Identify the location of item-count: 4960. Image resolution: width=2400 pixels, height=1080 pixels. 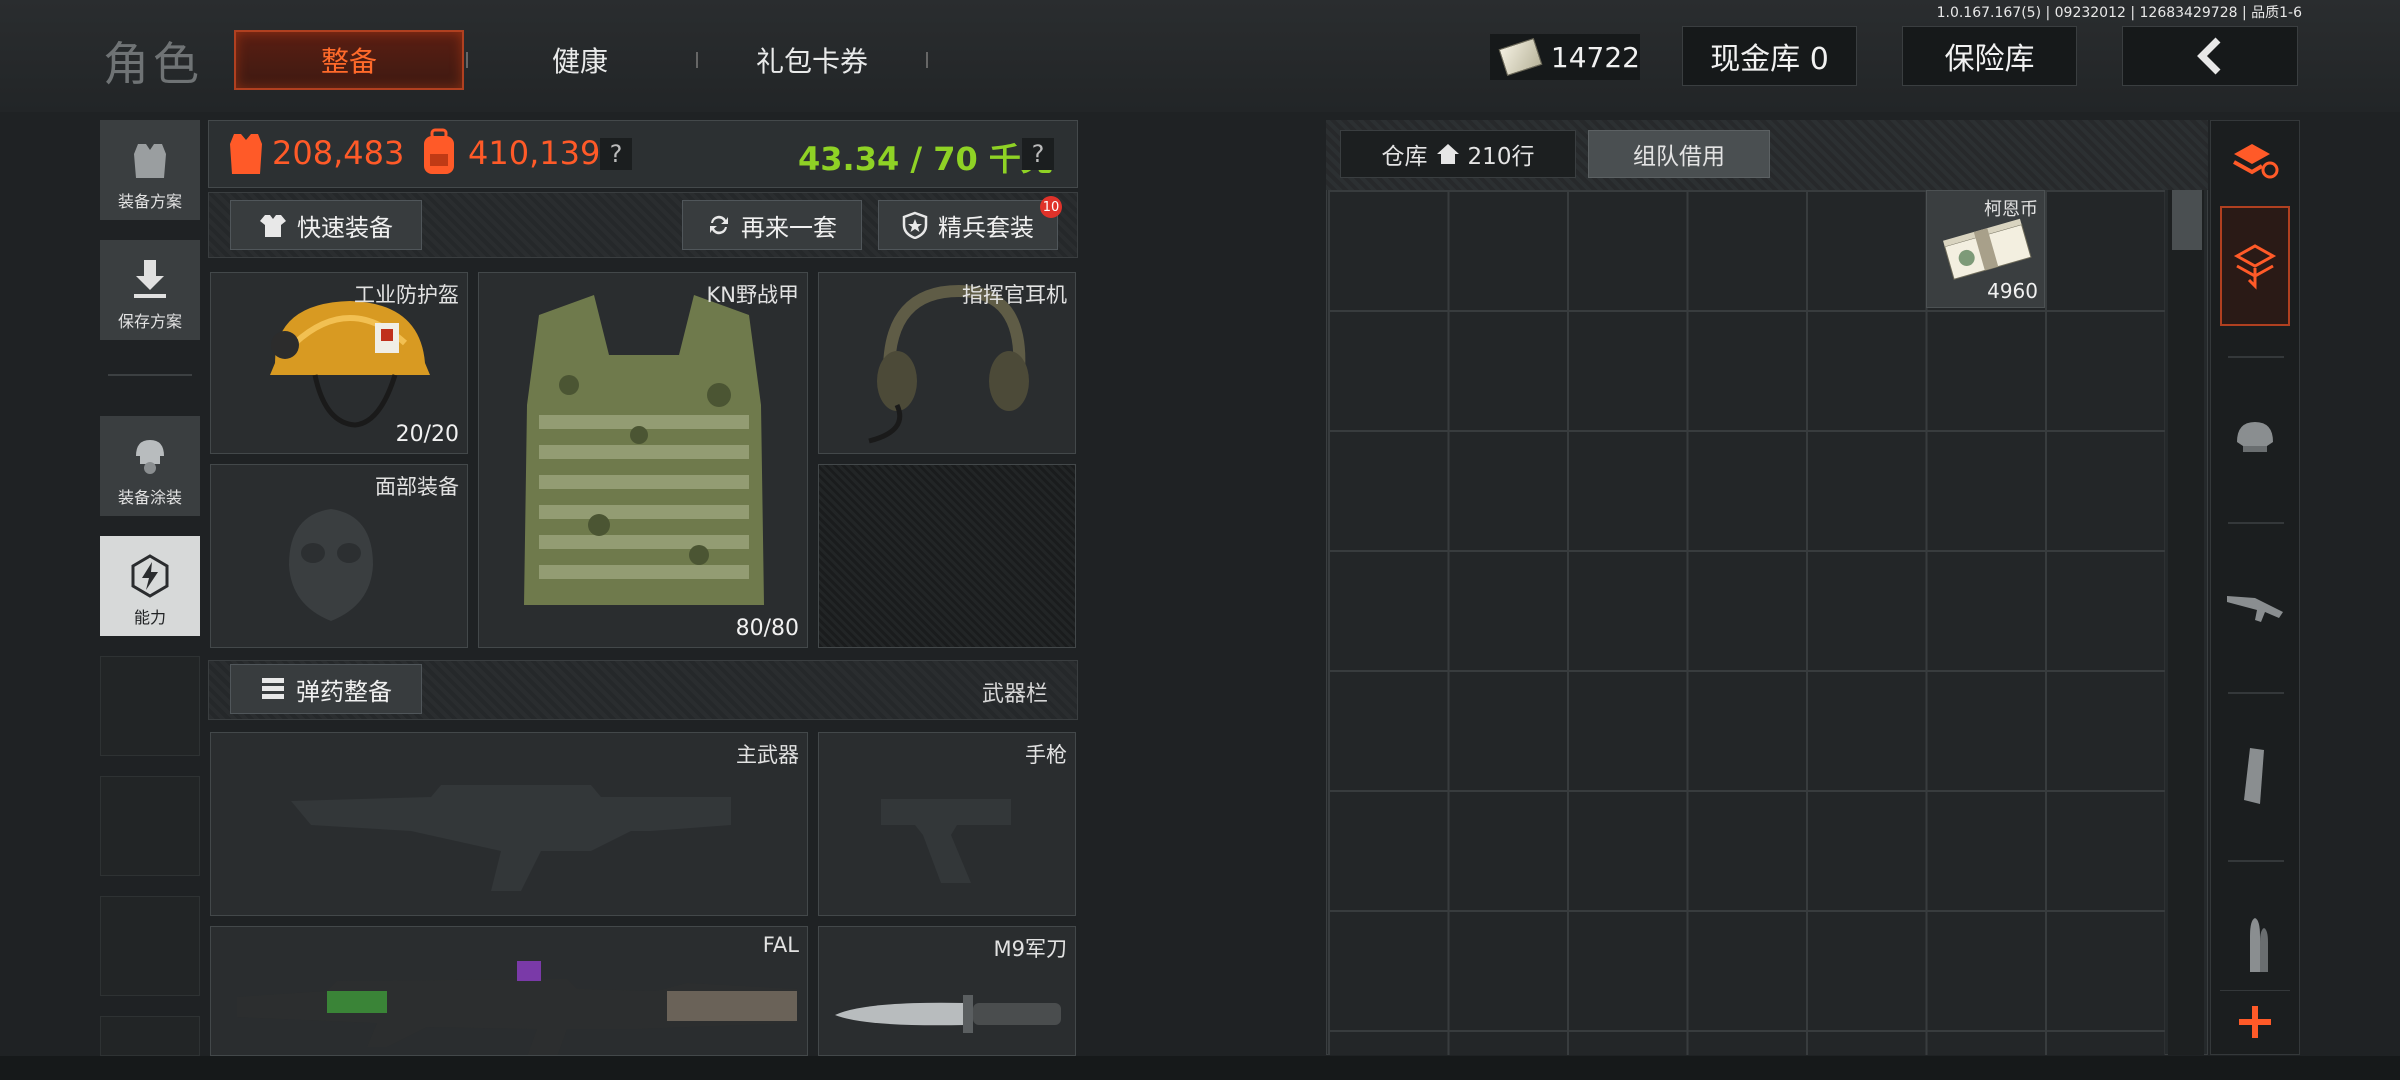
(2012, 291).